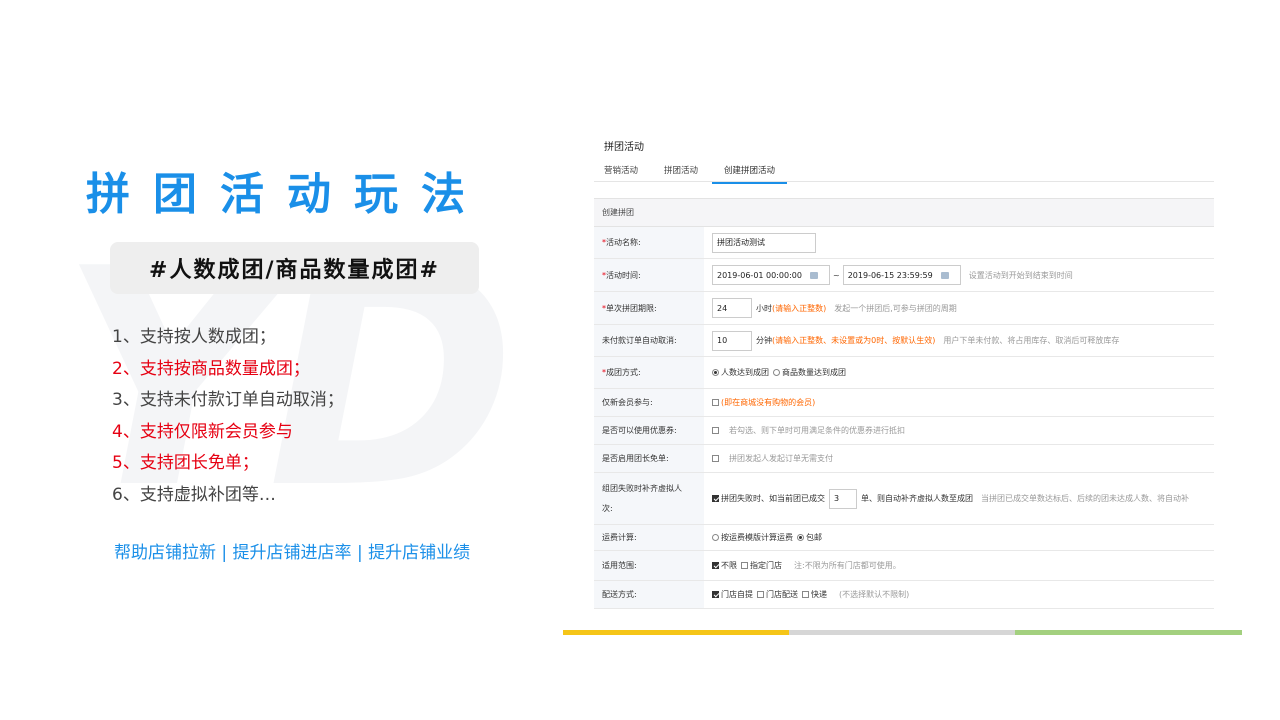 The height and width of the screenshot is (720, 1280). Describe the element at coordinates (814, 537) in the screenshot. I see `option-free-shipping: 包邮` at that location.